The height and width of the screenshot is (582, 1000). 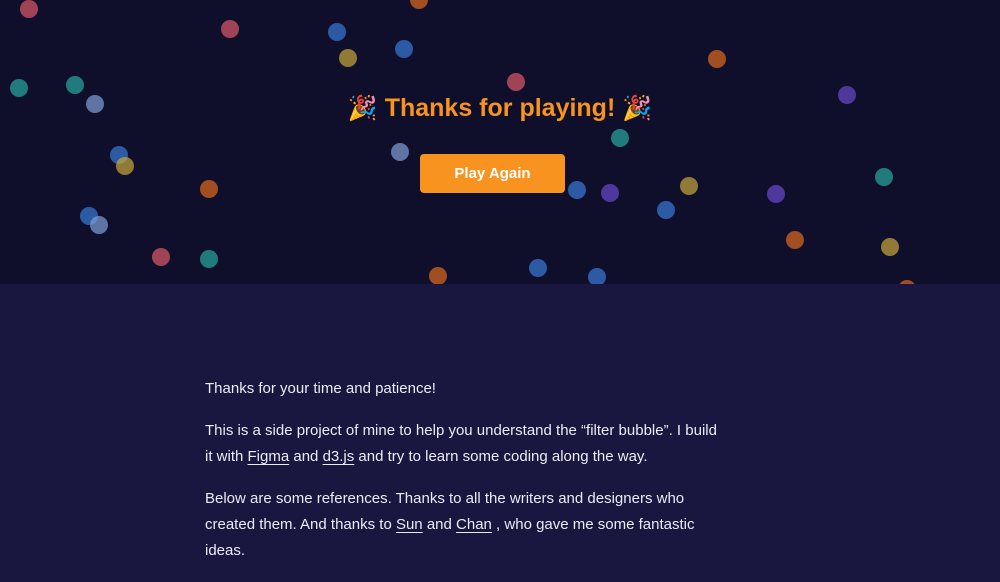 I want to click on play-again-button: Play Again, so click(x=492, y=173).